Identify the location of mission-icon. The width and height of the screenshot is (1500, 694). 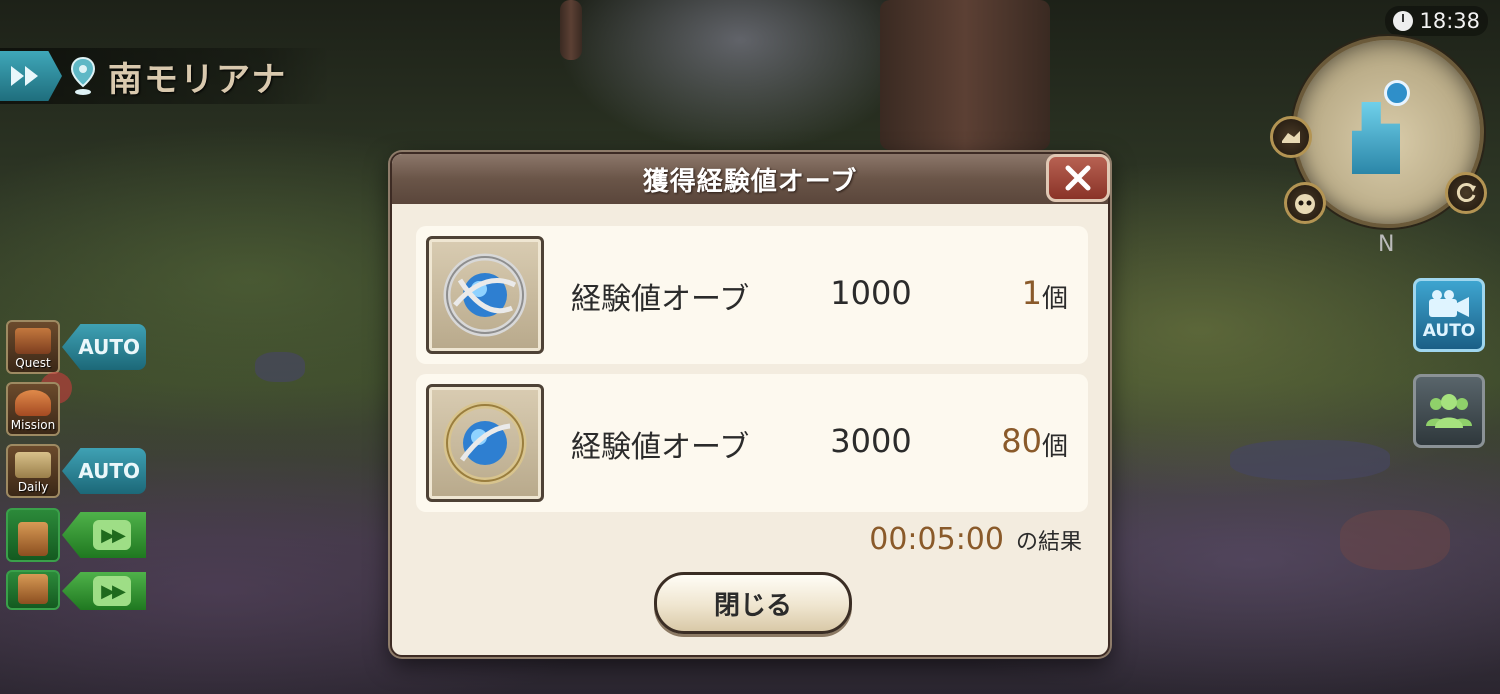
(33, 403).